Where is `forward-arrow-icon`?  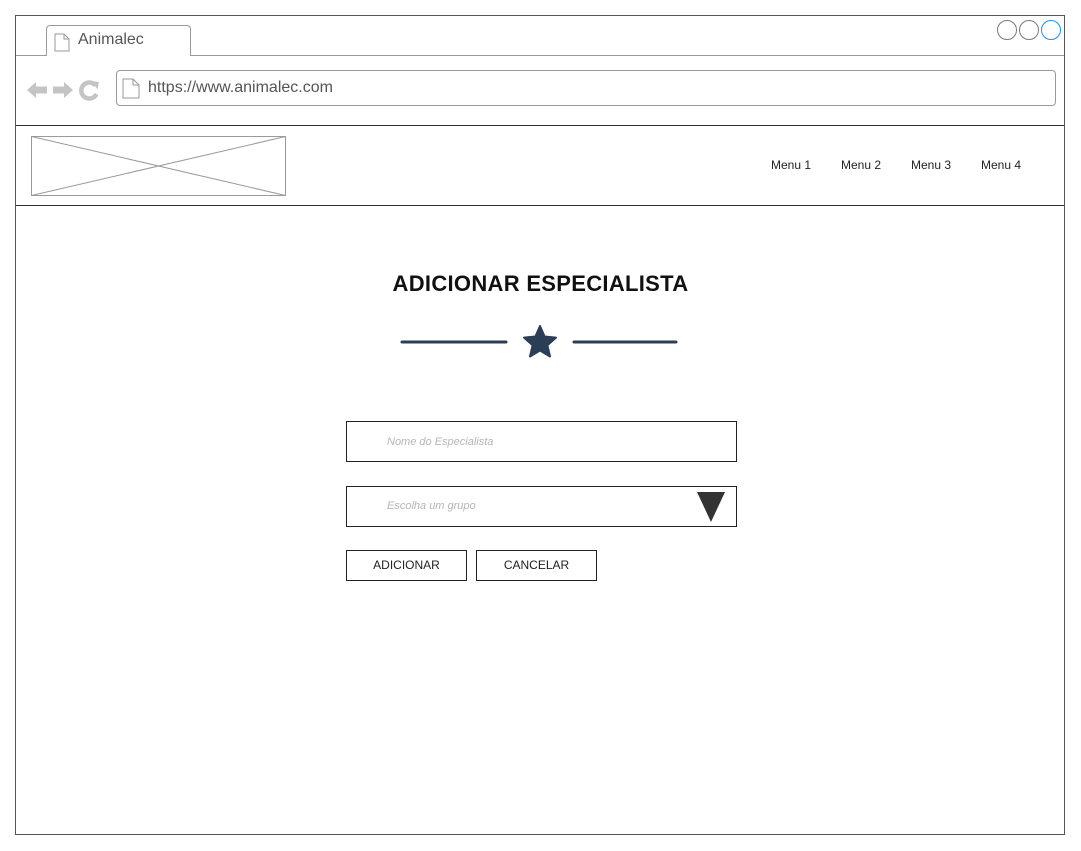
forward-arrow-icon is located at coordinates (63, 92).